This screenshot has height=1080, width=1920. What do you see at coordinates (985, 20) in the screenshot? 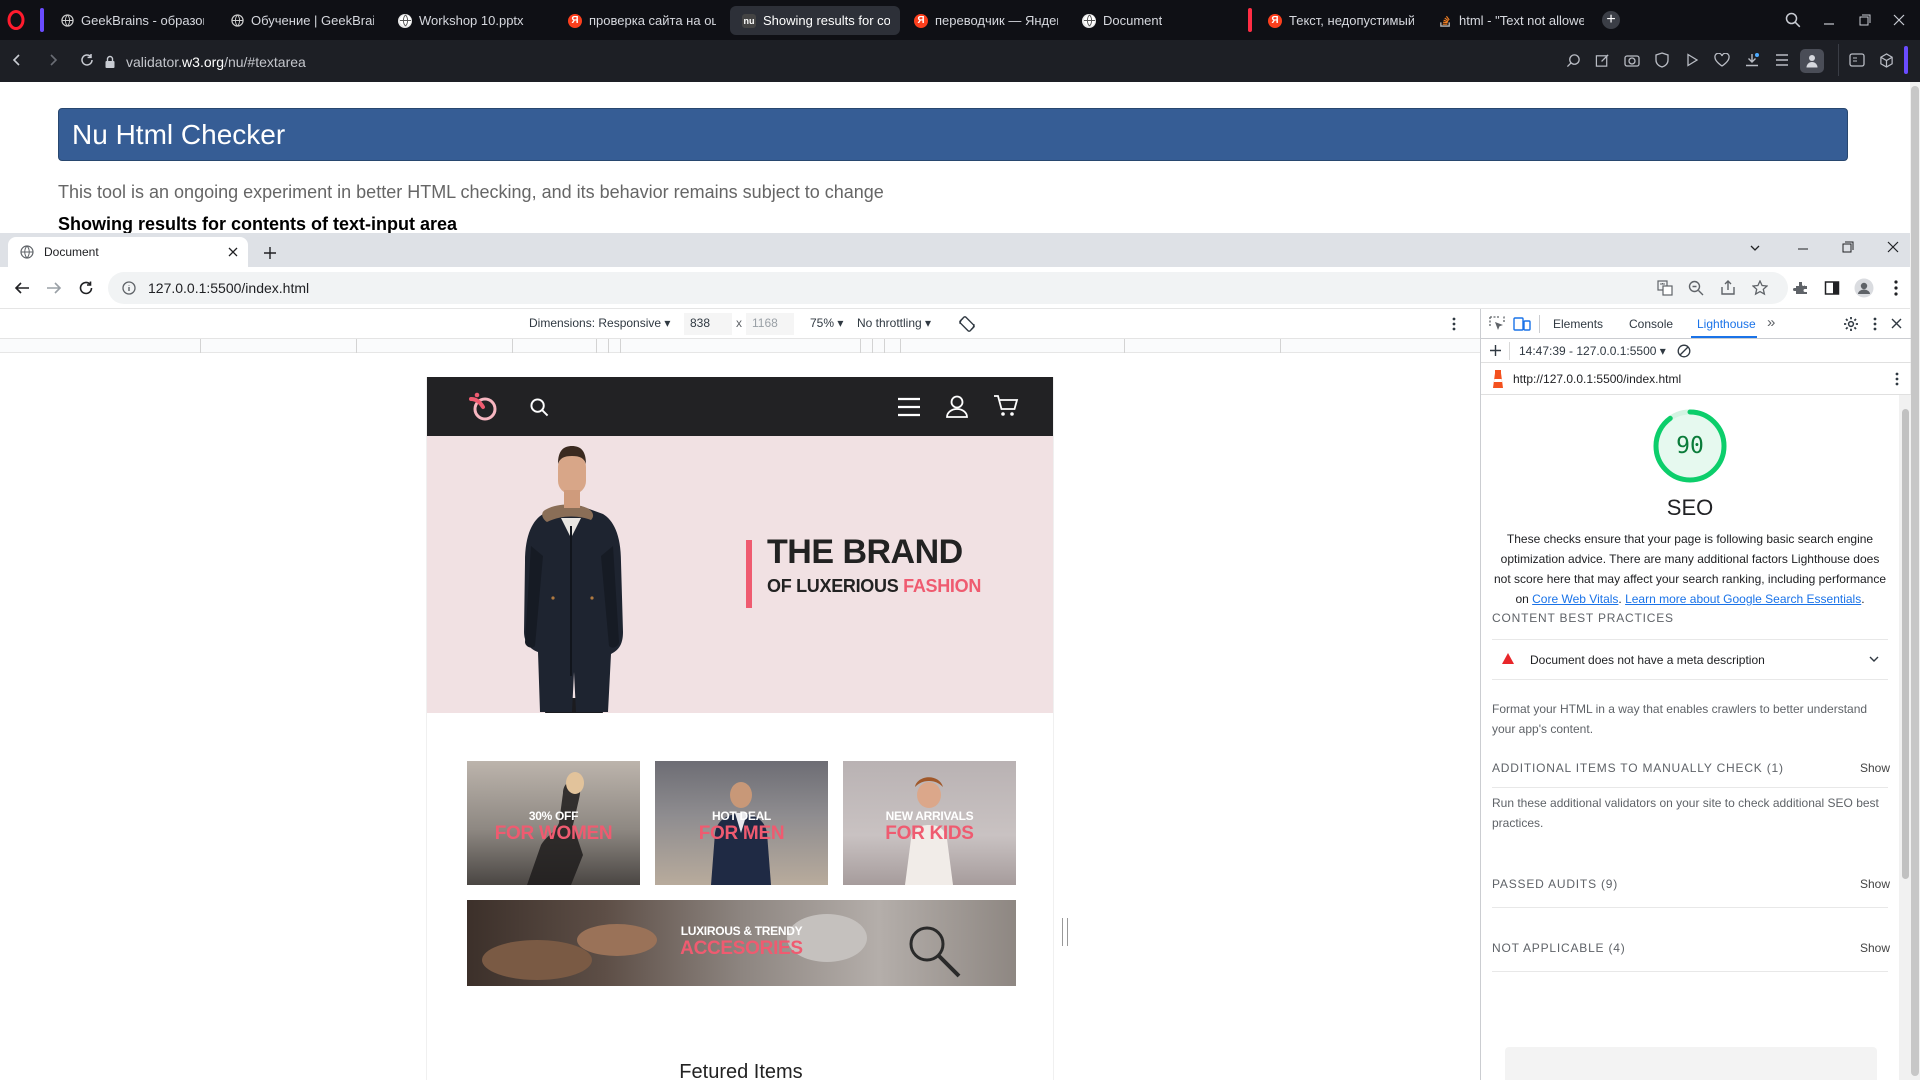
I see `opera-tab-6: Я переводчик — Яндекс: н` at bounding box center [985, 20].